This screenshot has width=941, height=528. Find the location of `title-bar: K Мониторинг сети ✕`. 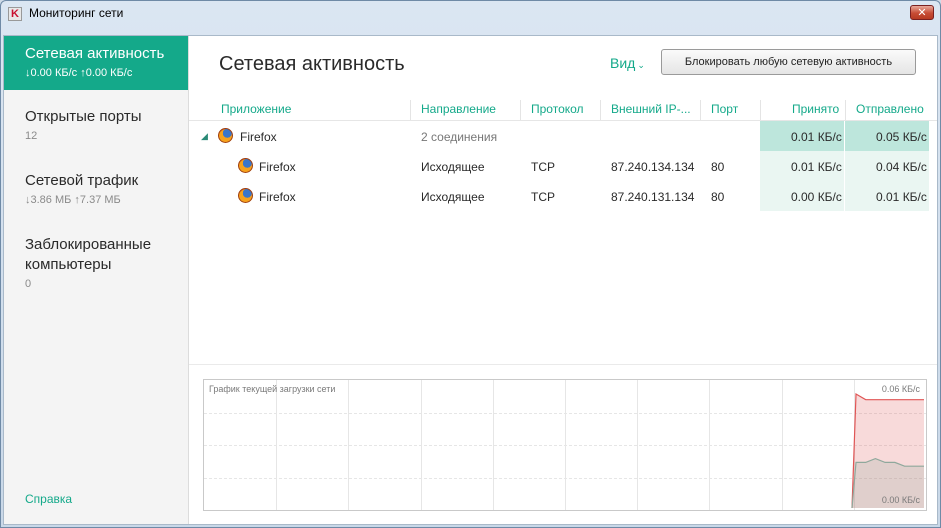

title-bar: K Мониторинг сети ✕ is located at coordinates (470, 14).